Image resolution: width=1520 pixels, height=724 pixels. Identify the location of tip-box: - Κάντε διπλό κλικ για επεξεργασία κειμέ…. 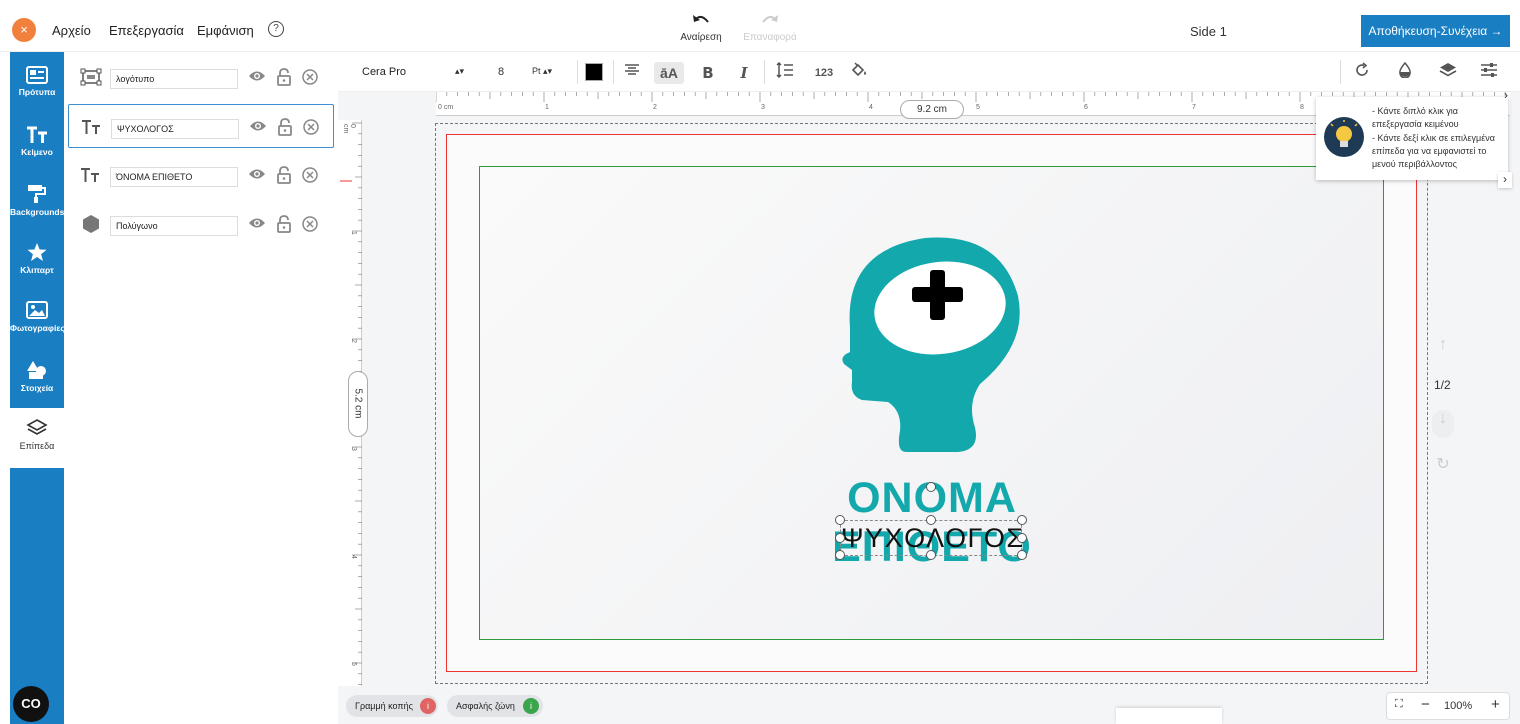
(1412, 138).